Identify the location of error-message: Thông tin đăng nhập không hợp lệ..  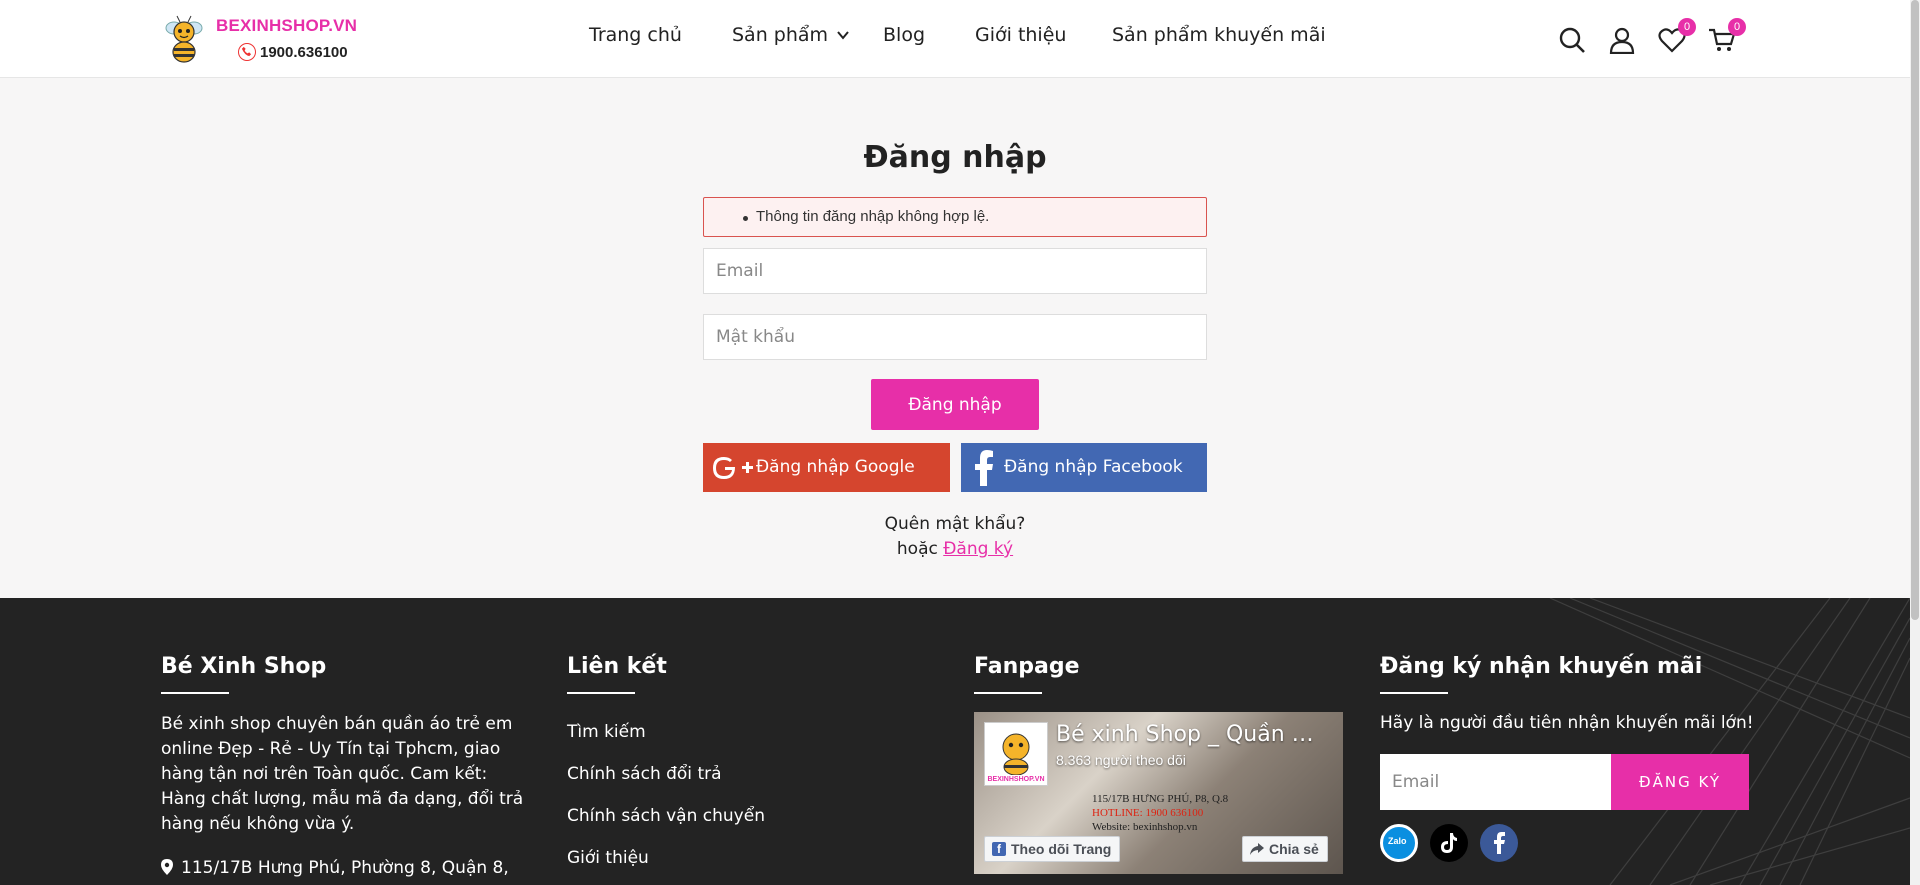
(873, 216).